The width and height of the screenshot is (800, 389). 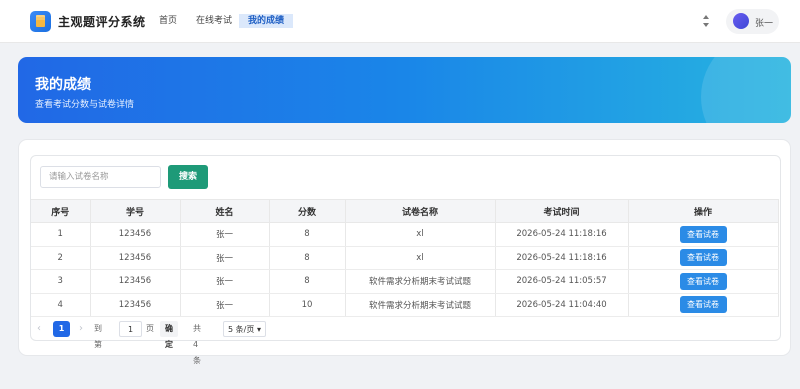 I want to click on header-paper-name: 试卷名称, so click(x=420, y=211).